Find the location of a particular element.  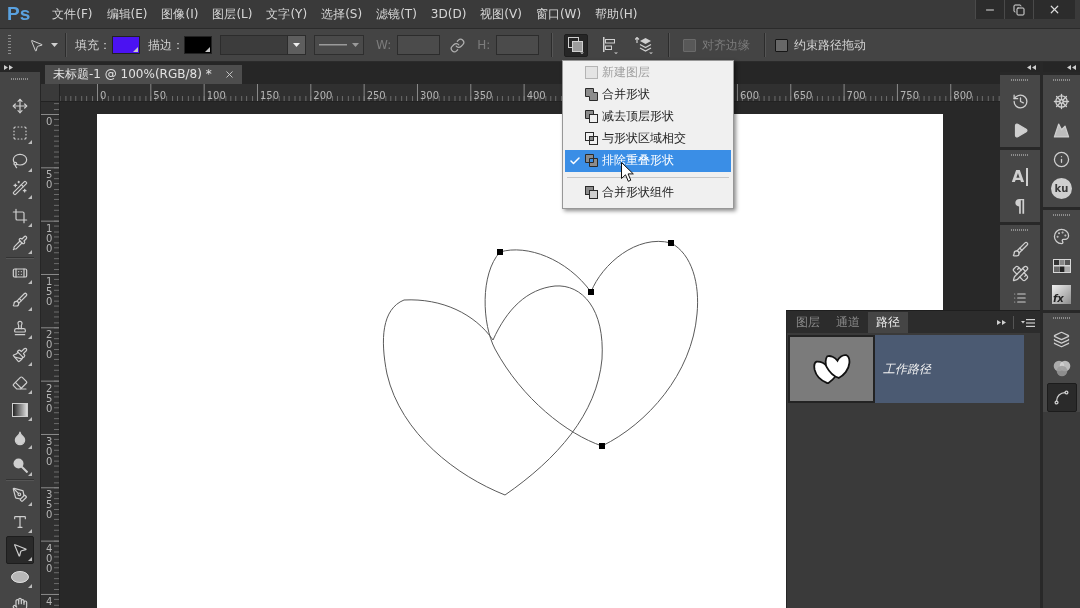

menu-item: 3D(D) is located at coordinates (448, 14).